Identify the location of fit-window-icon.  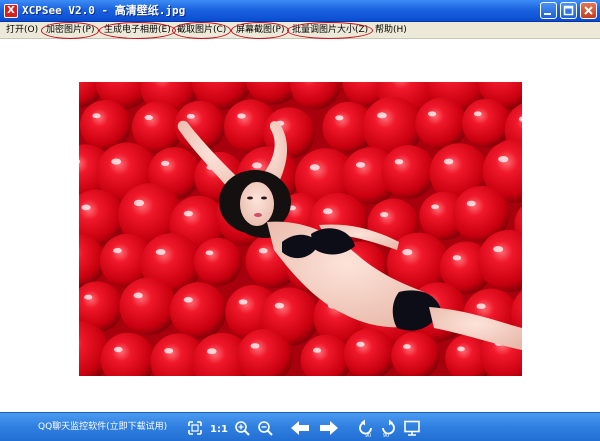
(195, 428).